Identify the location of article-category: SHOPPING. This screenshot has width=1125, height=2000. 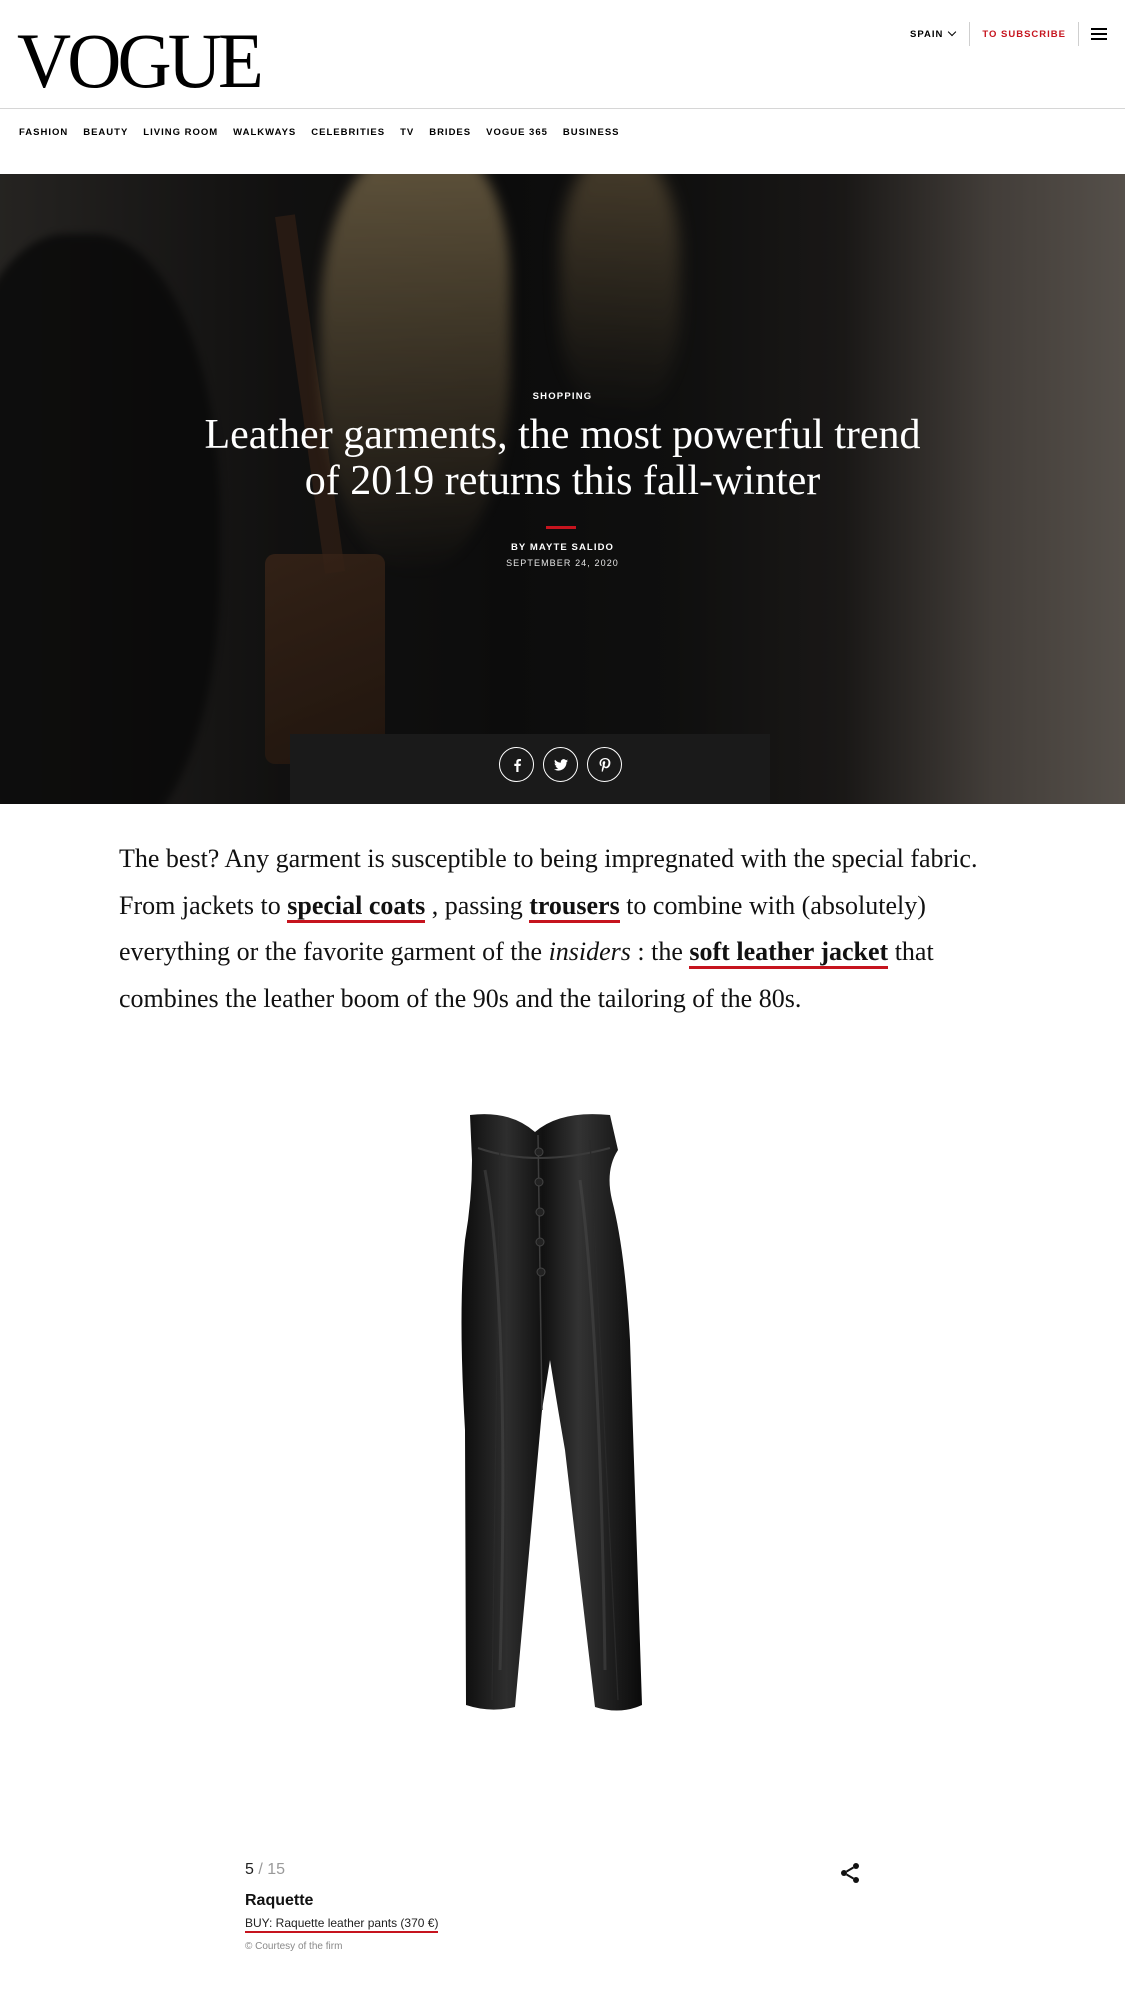
(562, 396).